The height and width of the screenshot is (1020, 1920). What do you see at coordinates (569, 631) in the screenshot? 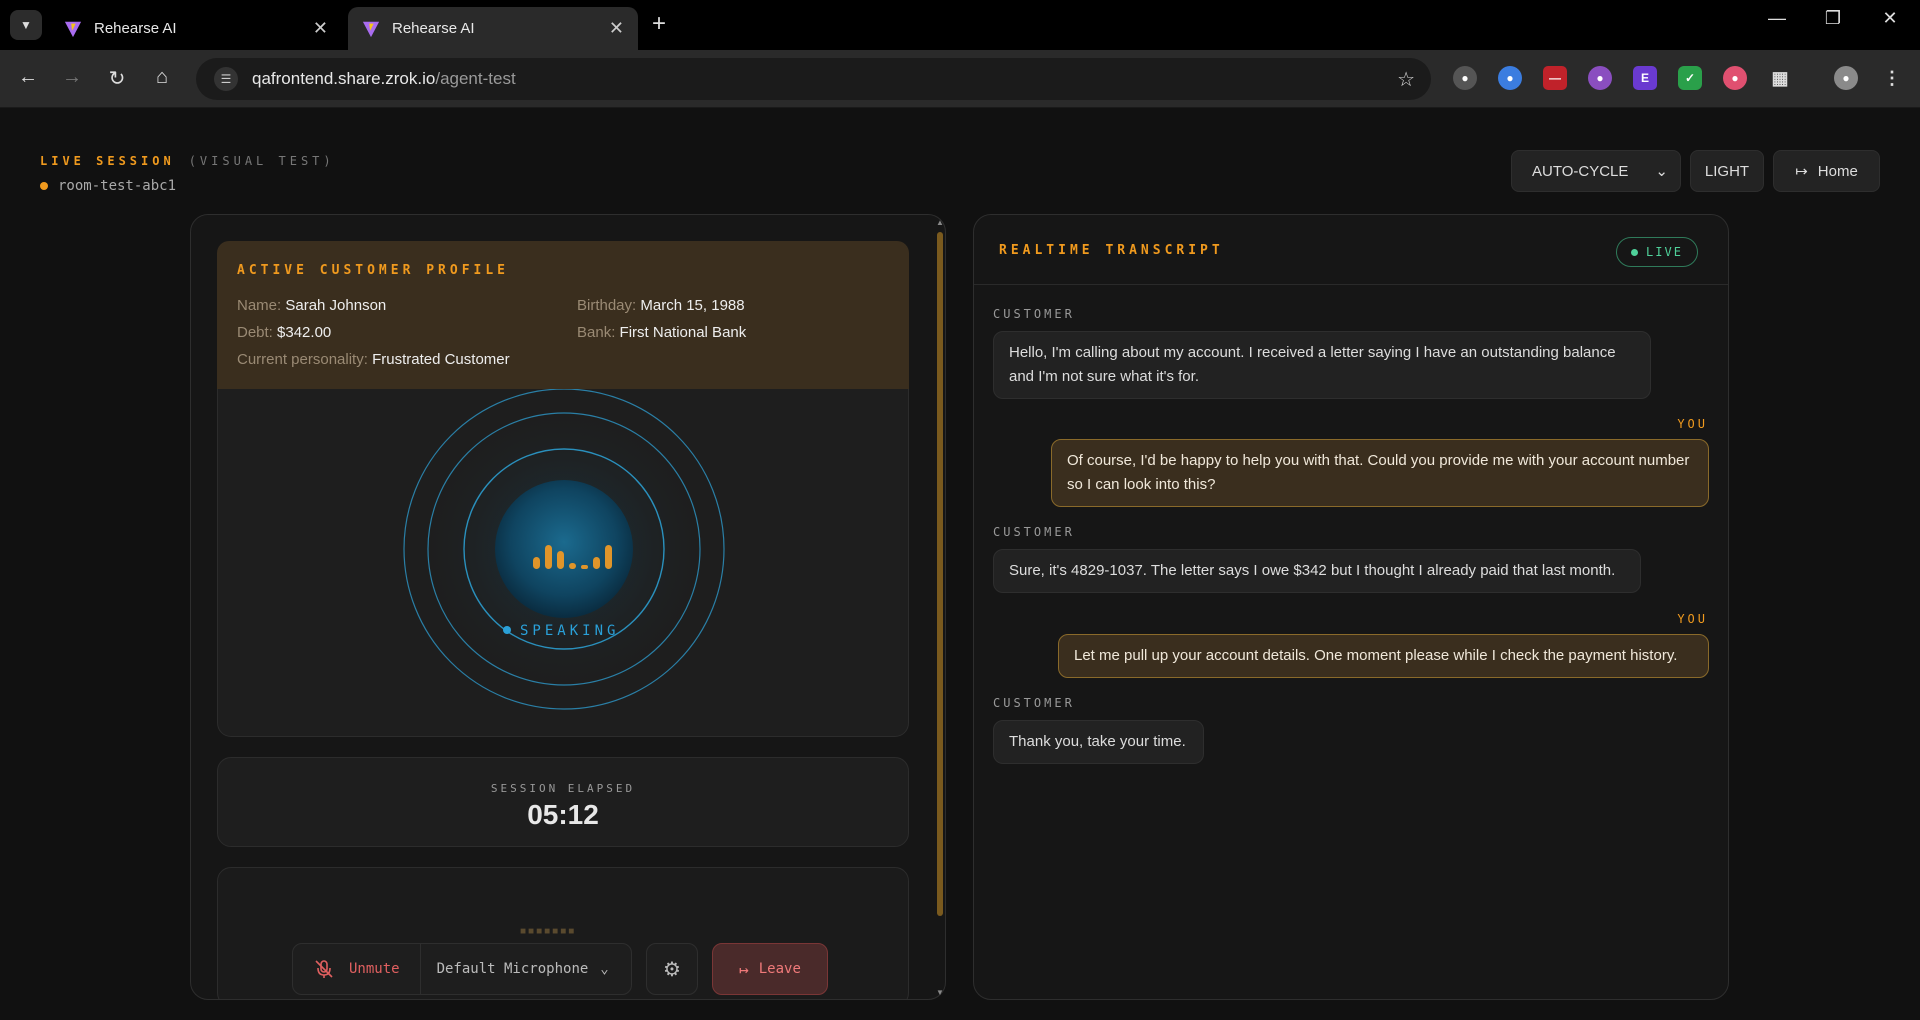
I see `speaking-status: SPEAKING` at bounding box center [569, 631].